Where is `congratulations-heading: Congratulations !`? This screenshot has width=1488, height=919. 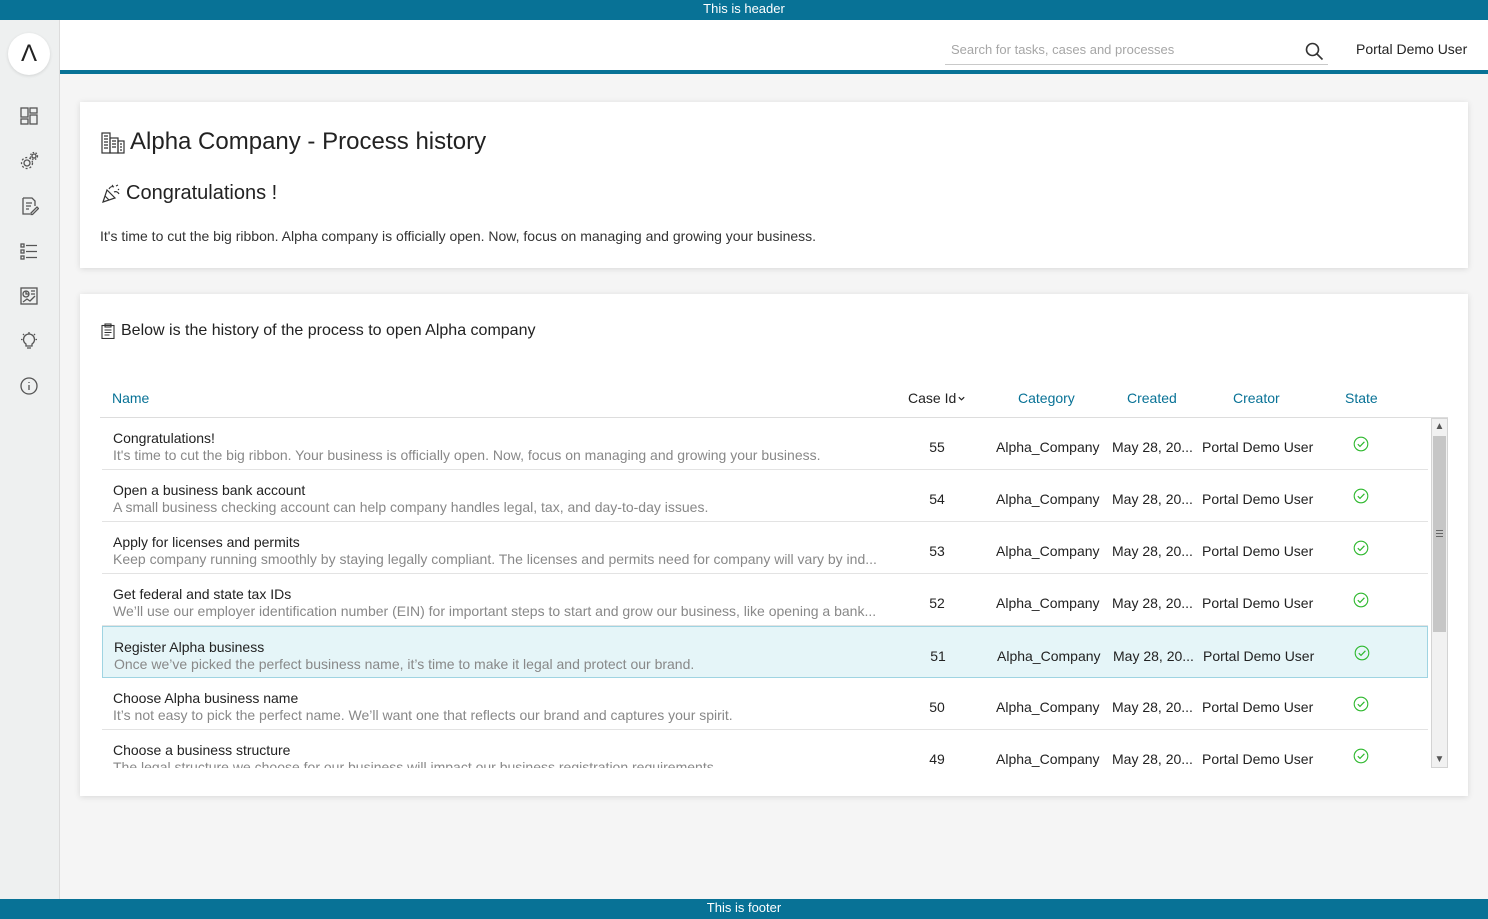
congratulations-heading: Congratulations ! is located at coordinates (188, 193).